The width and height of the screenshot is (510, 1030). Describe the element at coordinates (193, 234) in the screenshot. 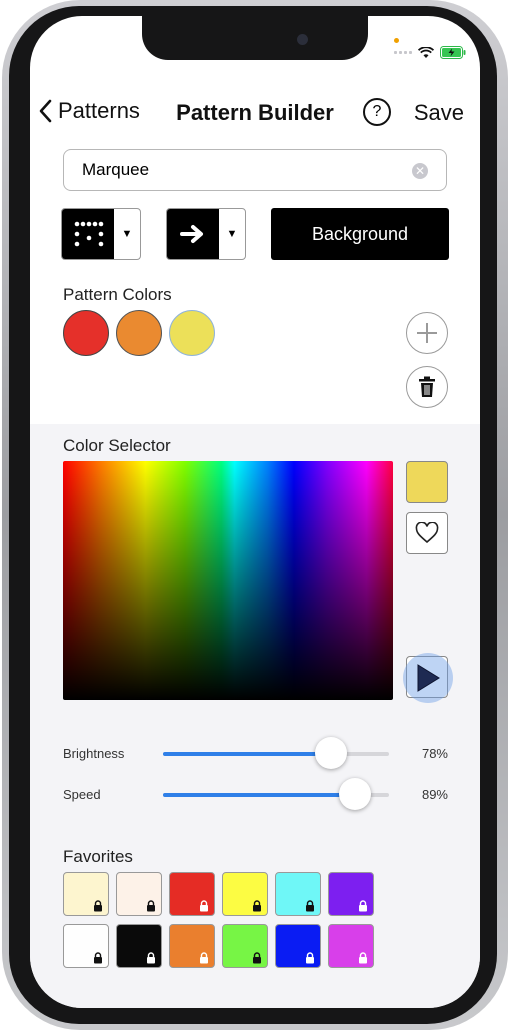

I see `arrow-right-icon` at that location.